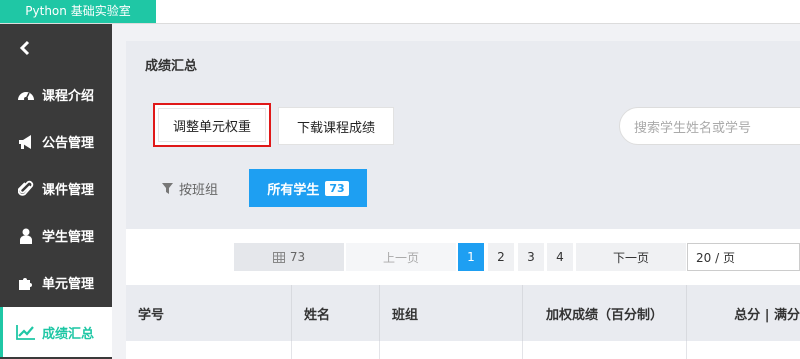 This screenshot has height=359, width=800. What do you see at coordinates (743, 313) in the screenshot?
I see `col-total-score: 总分 | 满分` at bounding box center [743, 313].